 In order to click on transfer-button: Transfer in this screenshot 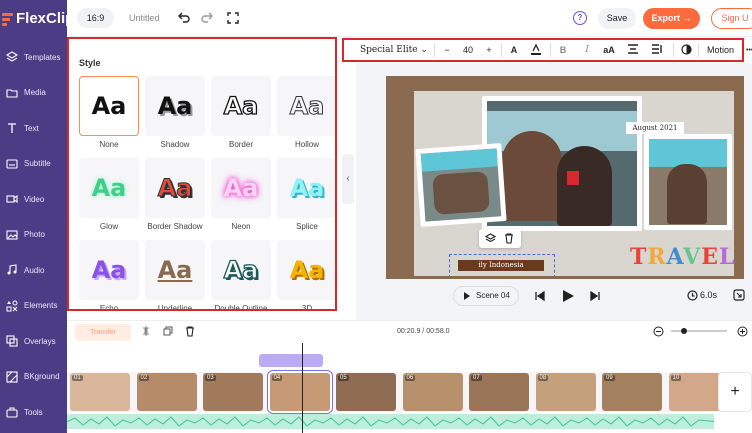, I will do `click(103, 332)`.